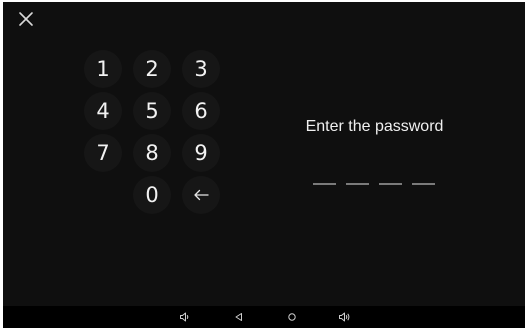 The image size is (527, 330). Describe the element at coordinates (103, 153) in the screenshot. I see `key-7: 7` at that location.